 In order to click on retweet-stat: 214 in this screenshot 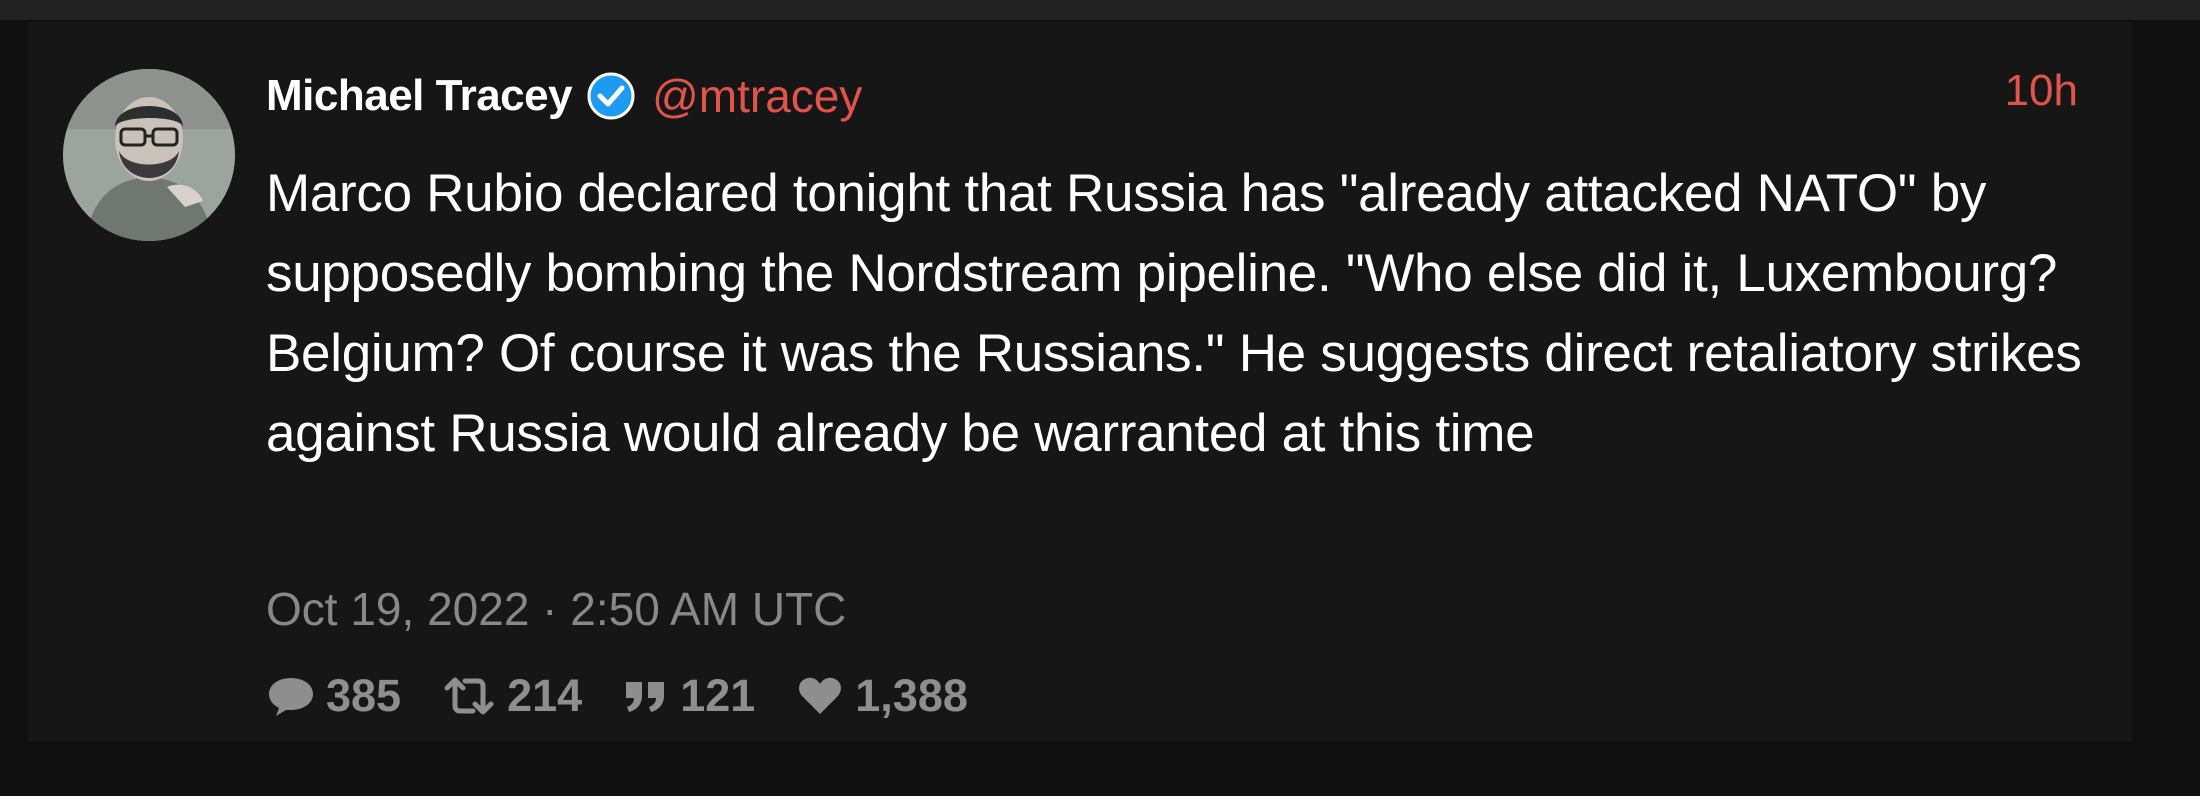, I will do `click(511, 696)`.